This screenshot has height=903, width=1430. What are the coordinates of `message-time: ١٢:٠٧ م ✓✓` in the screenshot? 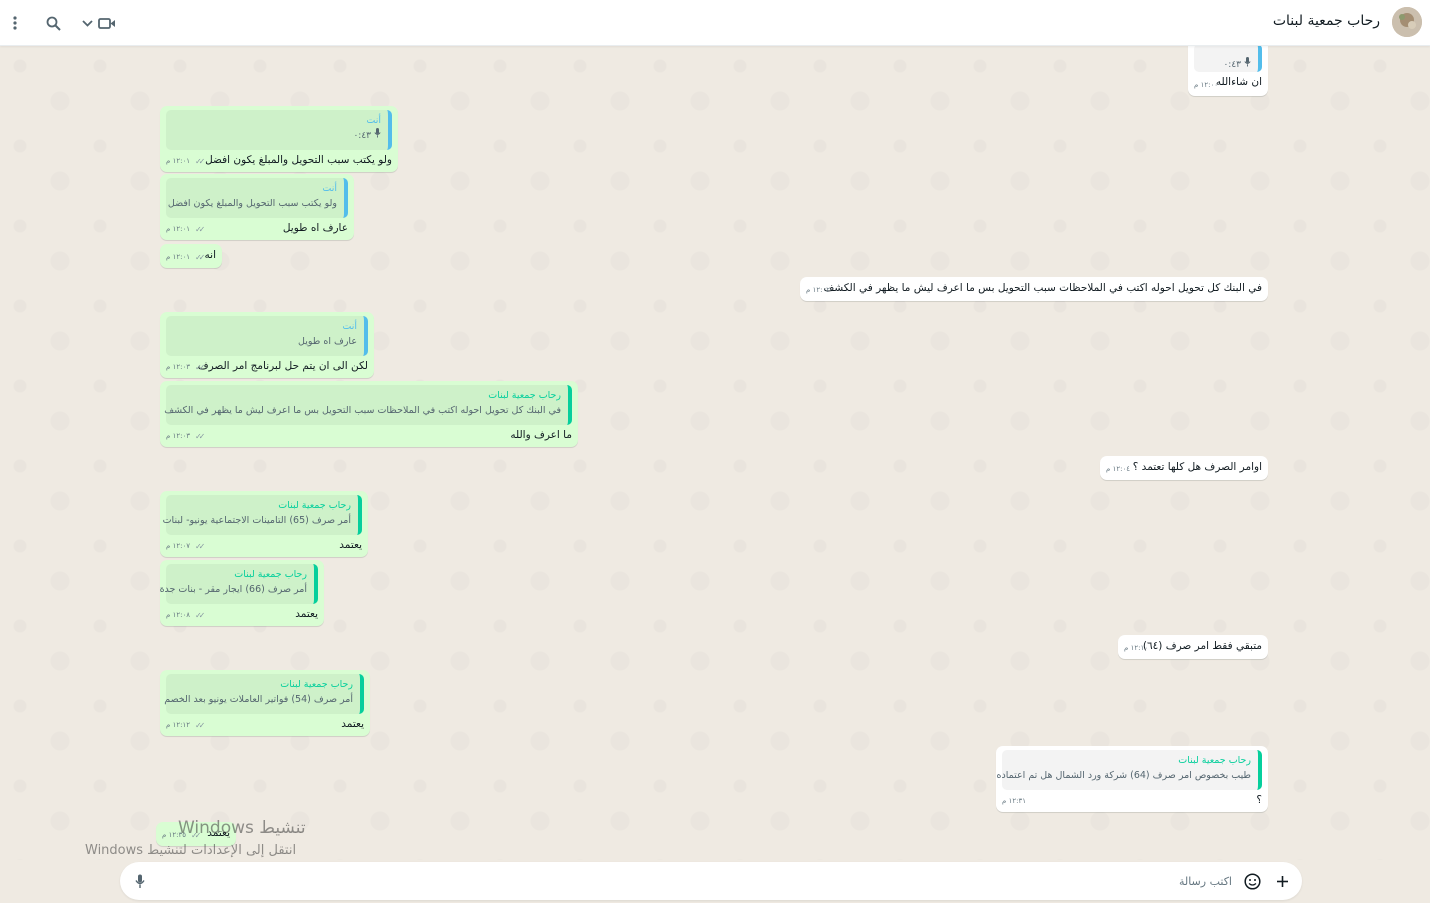 It's located at (186, 546).